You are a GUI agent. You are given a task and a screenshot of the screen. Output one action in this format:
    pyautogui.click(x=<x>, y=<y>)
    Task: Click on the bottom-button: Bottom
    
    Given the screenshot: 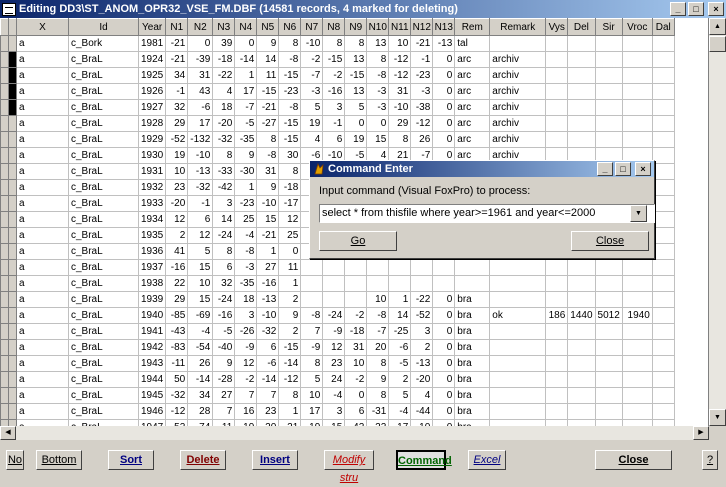 What is the action you would take?
    pyautogui.click(x=59, y=460)
    